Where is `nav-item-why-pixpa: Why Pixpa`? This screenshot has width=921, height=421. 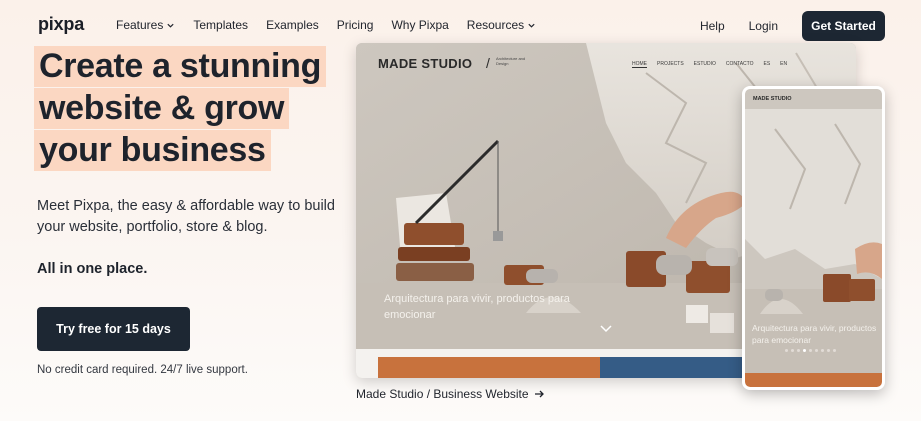
nav-item-why-pixpa: Why Pixpa is located at coordinates (419, 25).